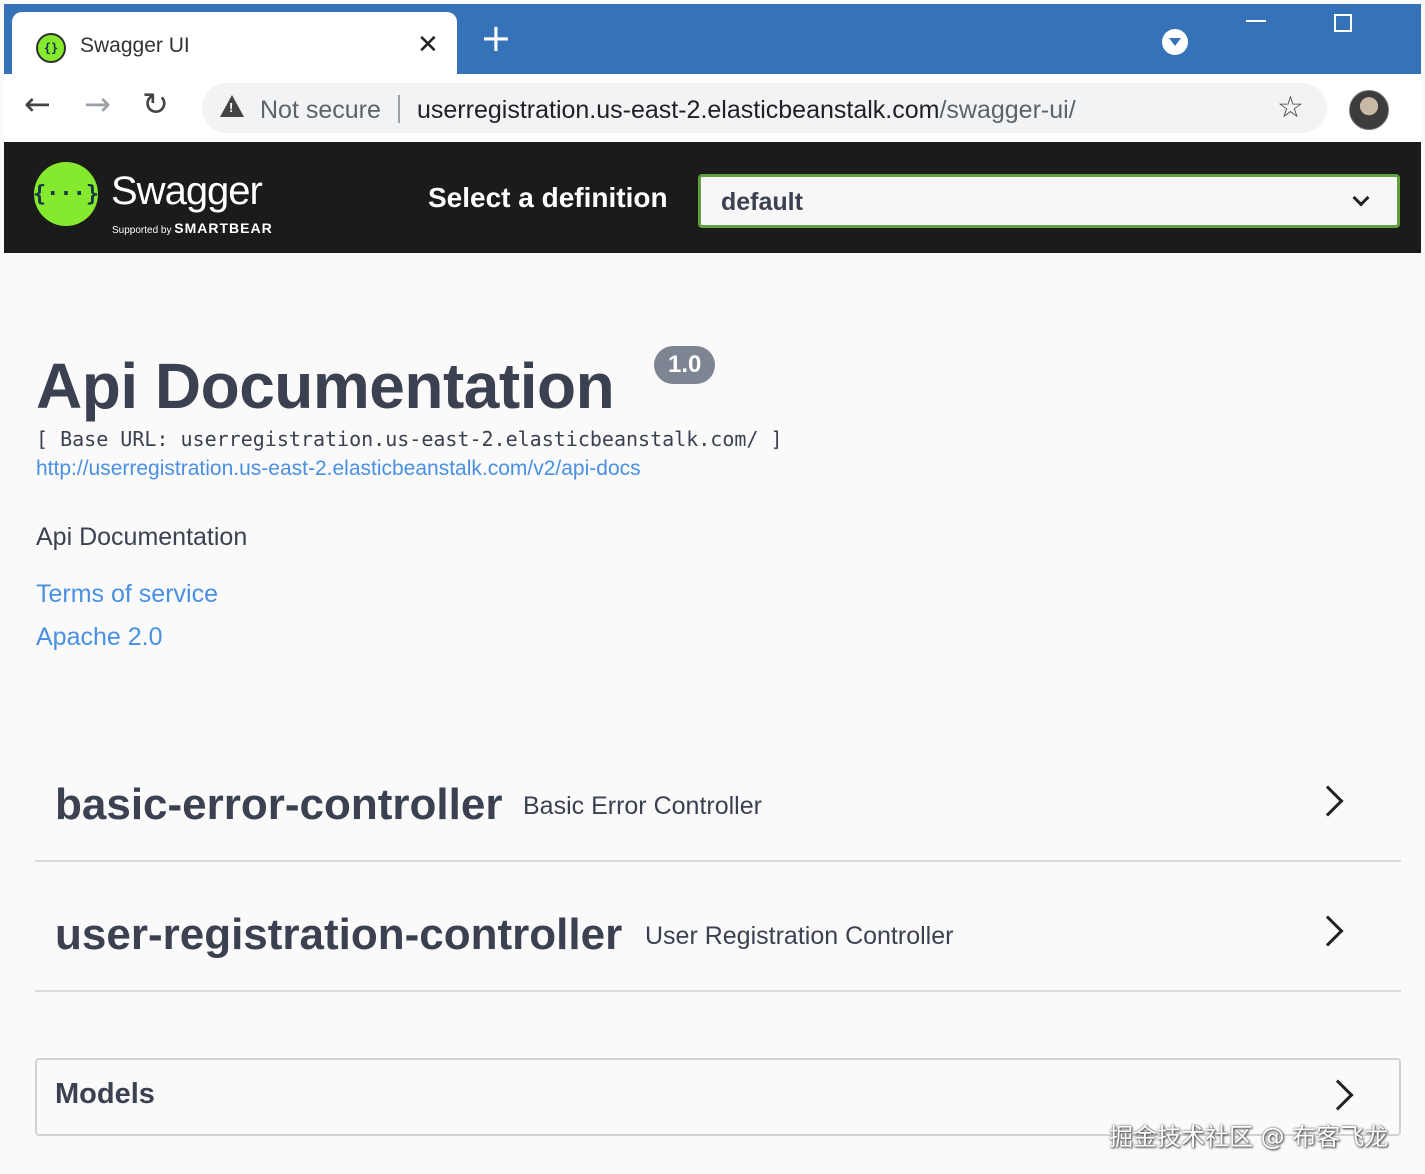  What do you see at coordinates (325, 386) in the screenshot?
I see `page-title: Api Documentation` at bounding box center [325, 386].